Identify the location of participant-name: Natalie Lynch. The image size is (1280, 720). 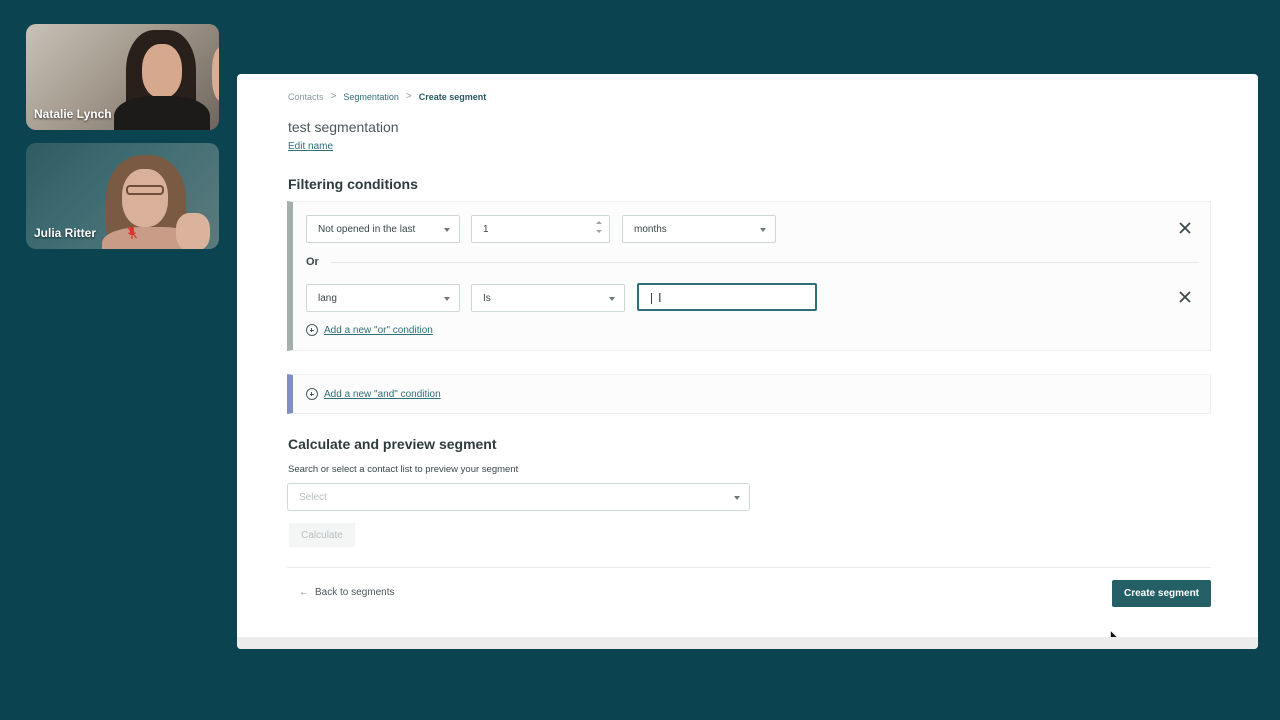
(73, 114).